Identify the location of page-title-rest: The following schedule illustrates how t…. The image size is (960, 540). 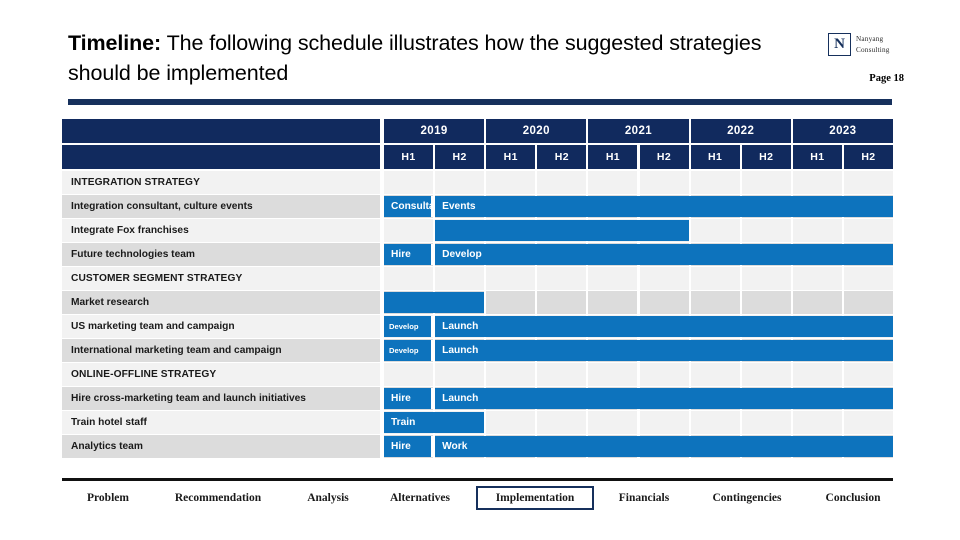
(415, 58).